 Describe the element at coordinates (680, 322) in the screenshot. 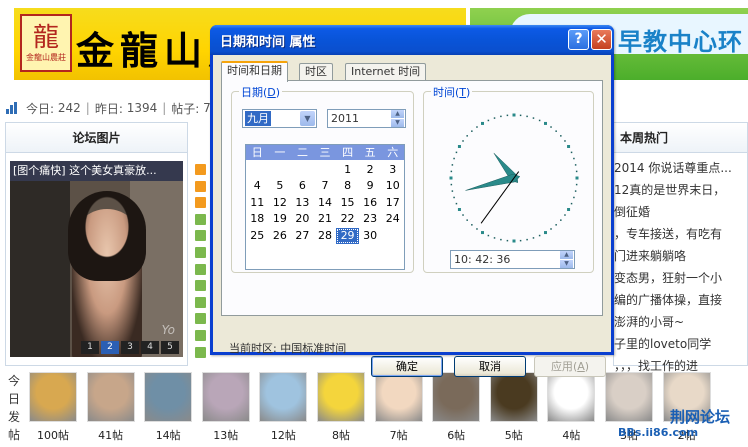

I see `hot-topic-link: 澎湃的小哥~` at that location.